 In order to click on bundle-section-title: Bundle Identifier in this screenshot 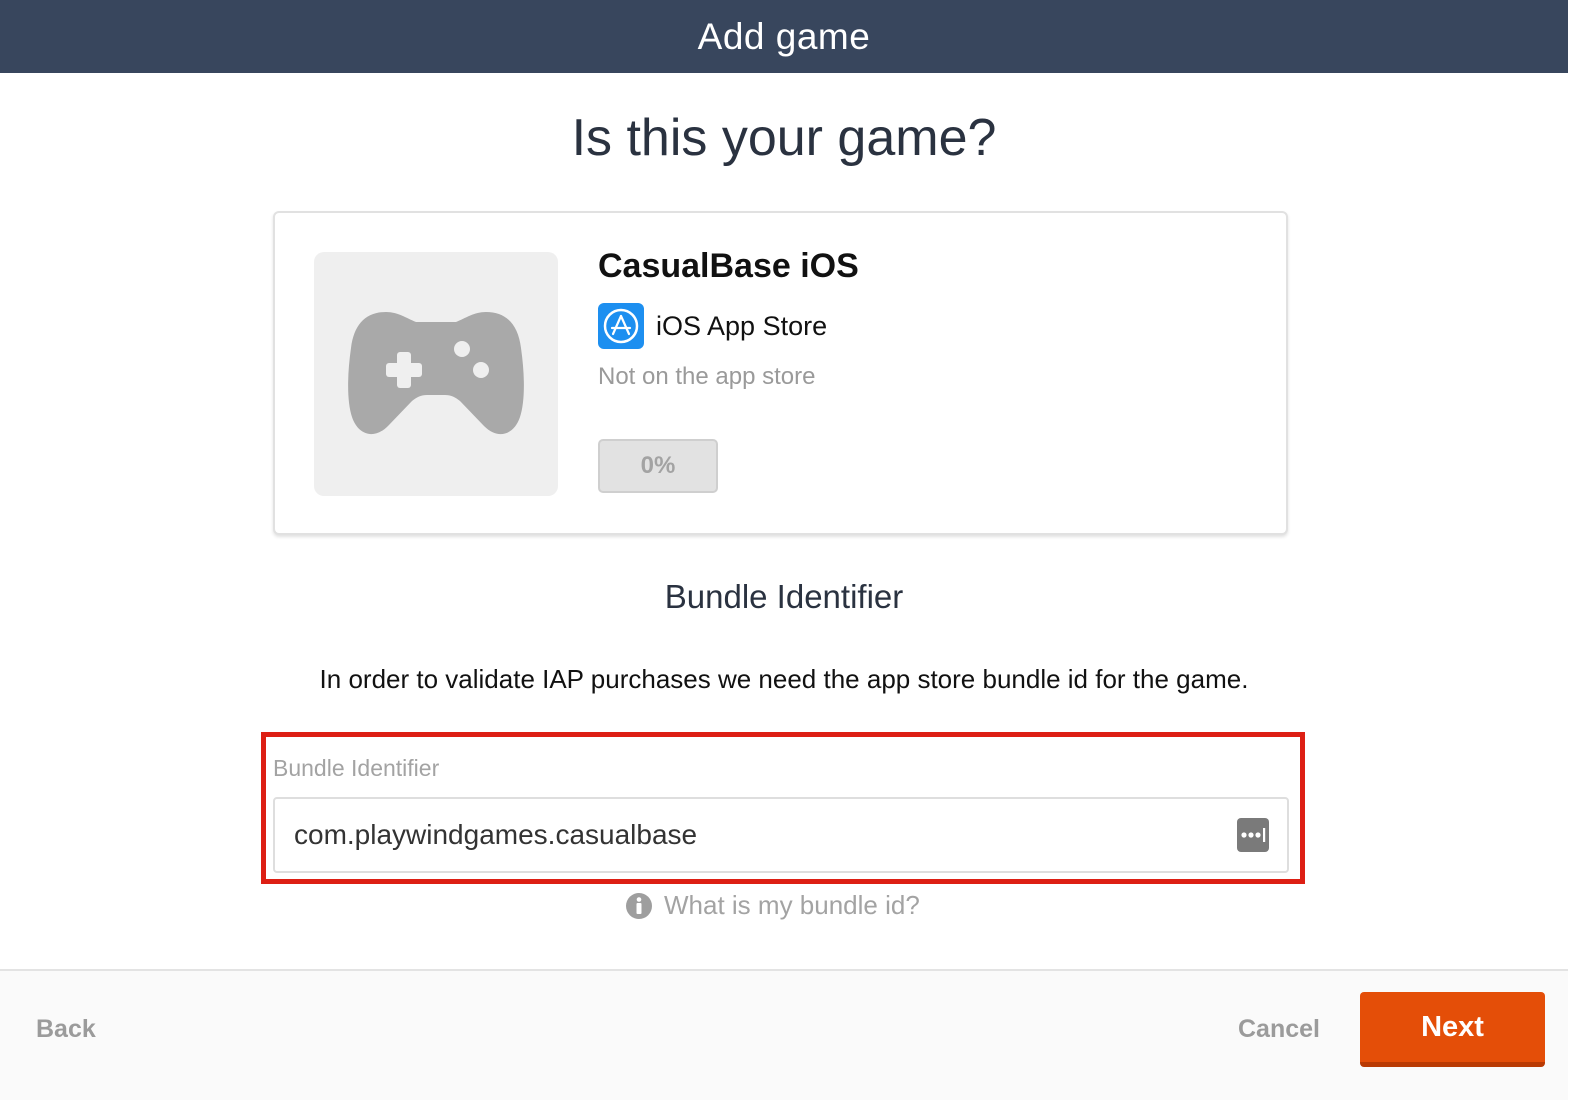, I will do `click(784, 596)`.